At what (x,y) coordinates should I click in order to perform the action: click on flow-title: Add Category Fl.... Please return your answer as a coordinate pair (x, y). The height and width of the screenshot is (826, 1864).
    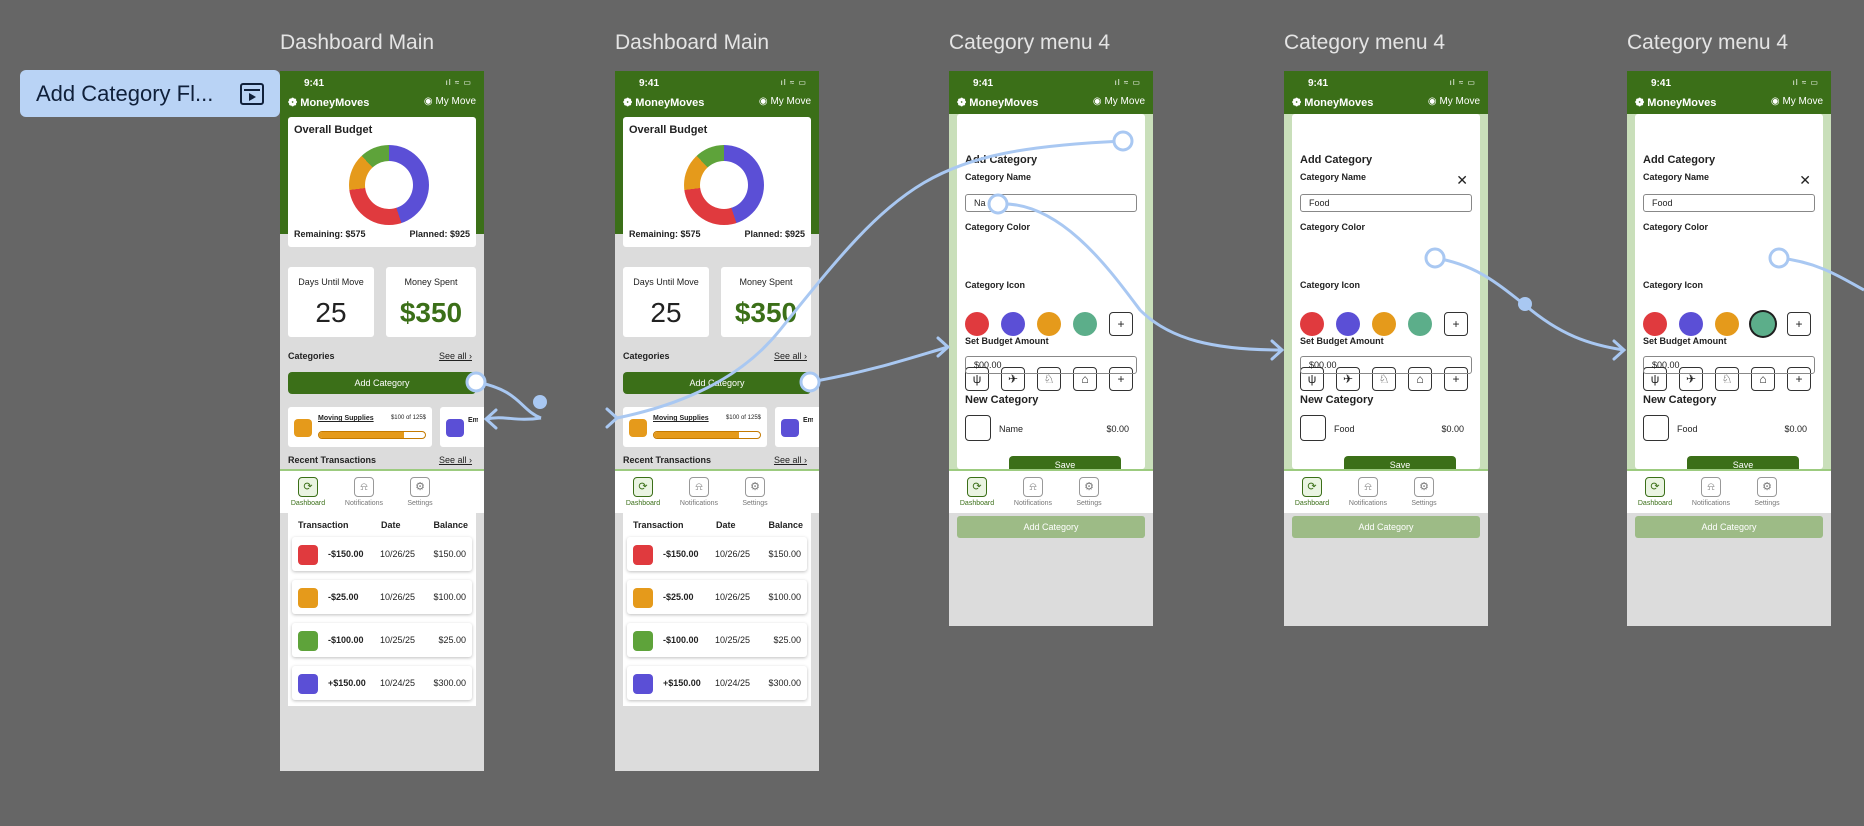
    Looking at the image, I should click on (125, 93).